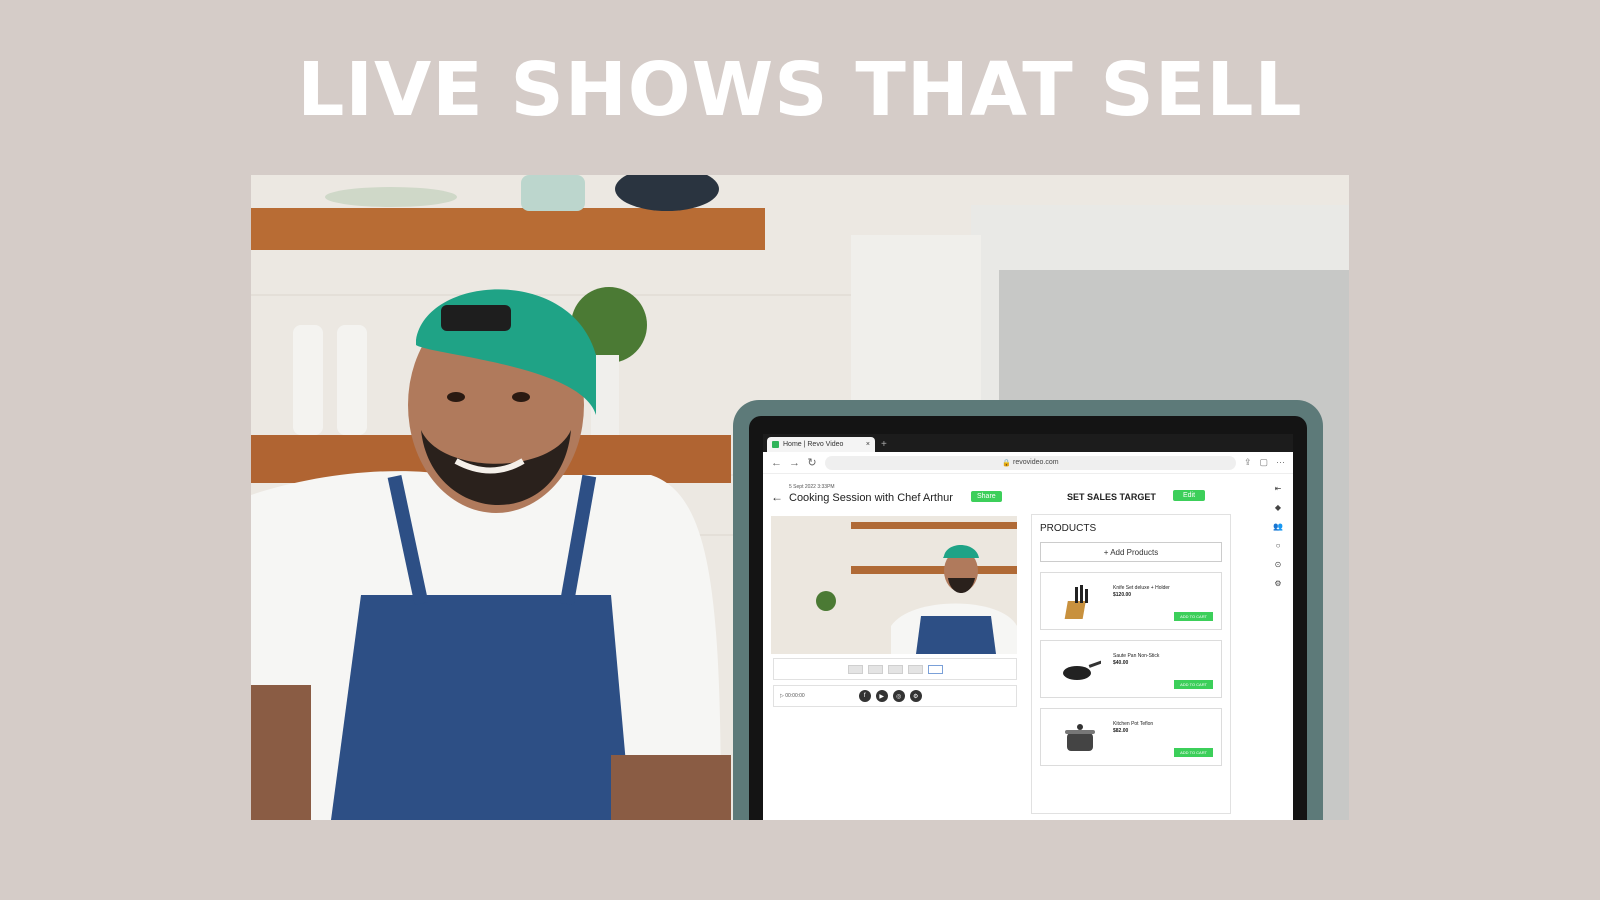  Describe the element at coordinates (1131, 737) in the screenshot. I see `product-card: Kitchen Pot Teflon $82.00 ADD TO CART` at that location.